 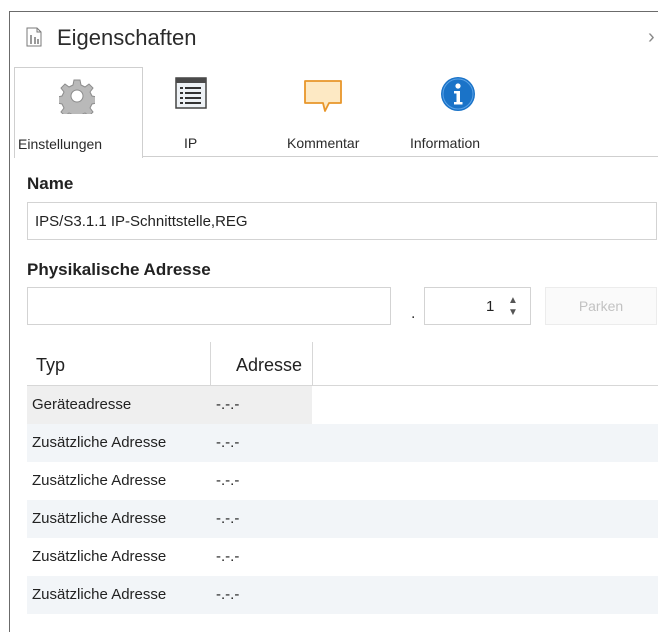 I want to click on tab-label-kommentar: Kommentar, so click(x=323, y=143).